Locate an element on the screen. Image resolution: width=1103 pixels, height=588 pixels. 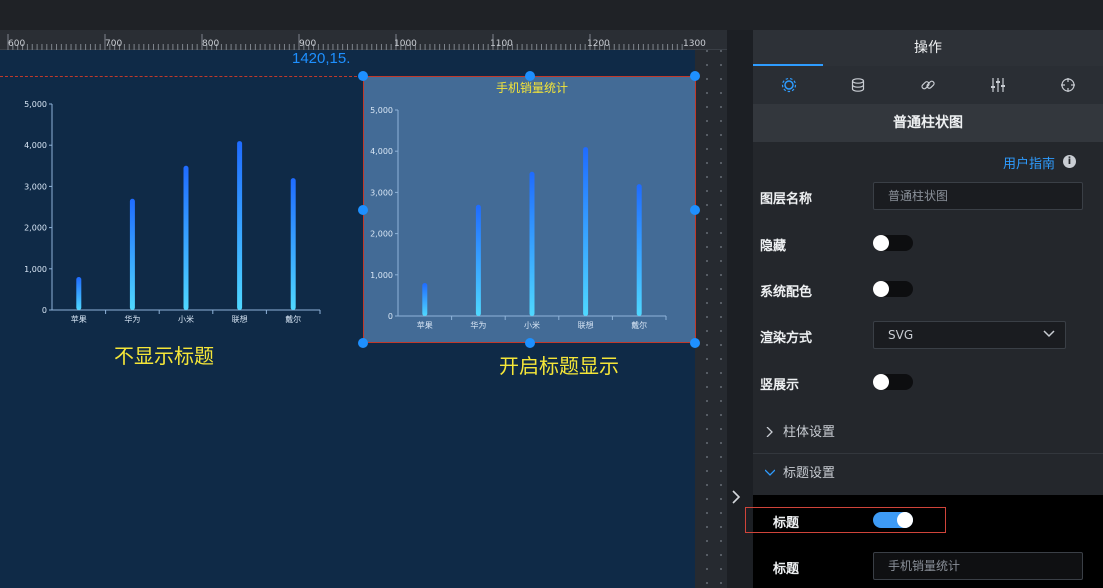
title-settings-section: 标题设置 is located at coordinates (928, 474).